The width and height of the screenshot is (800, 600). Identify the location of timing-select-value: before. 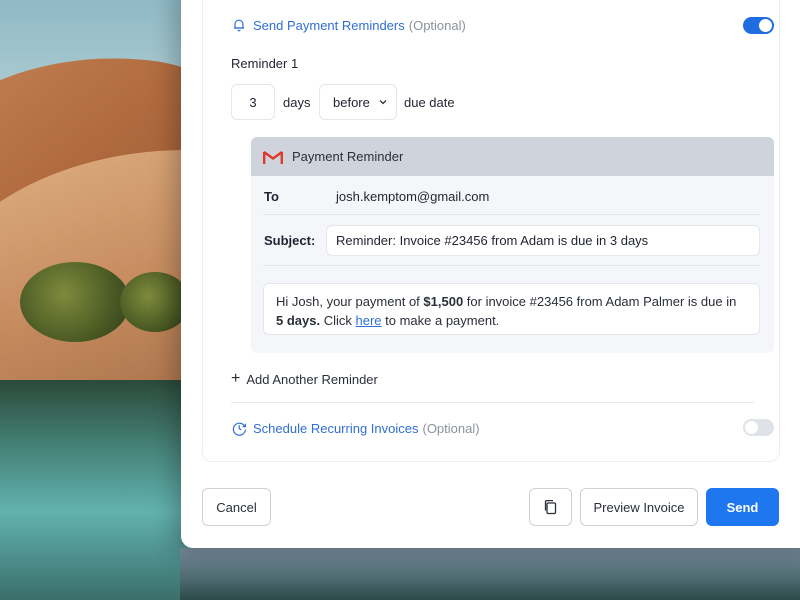
(351, 102).